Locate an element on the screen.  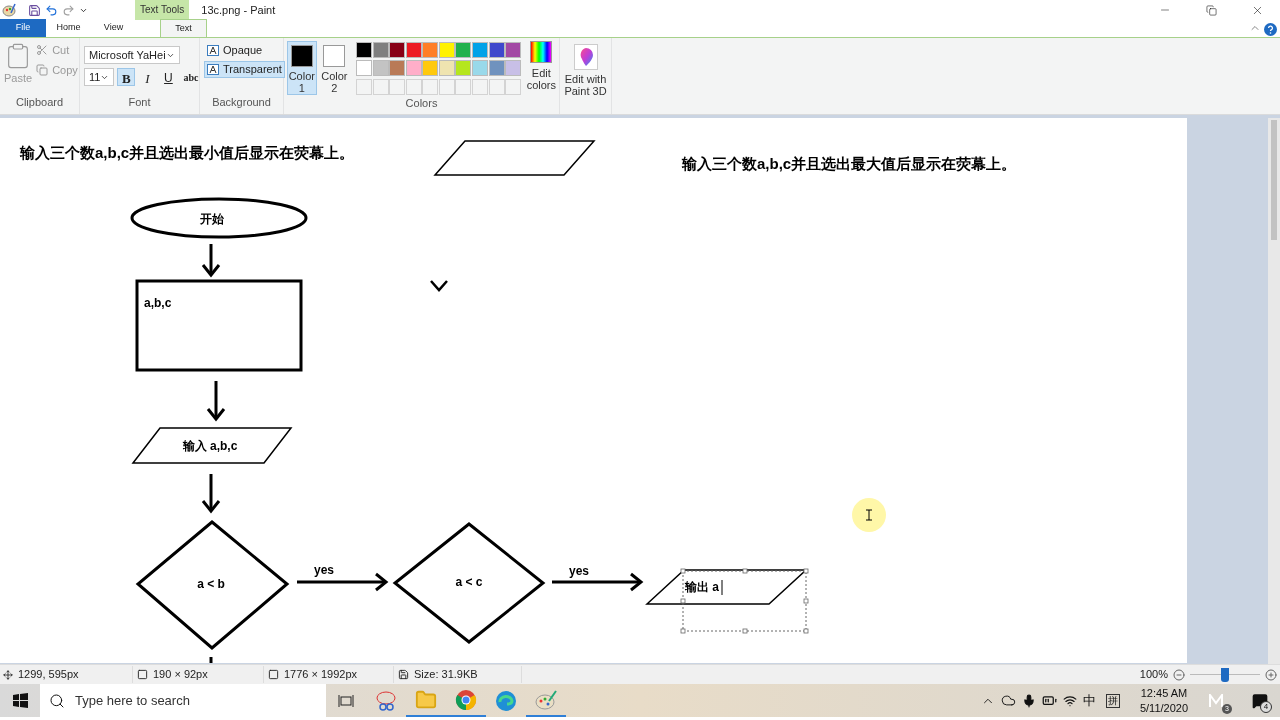
group-label: Colors is located at coordinates (421, 103).